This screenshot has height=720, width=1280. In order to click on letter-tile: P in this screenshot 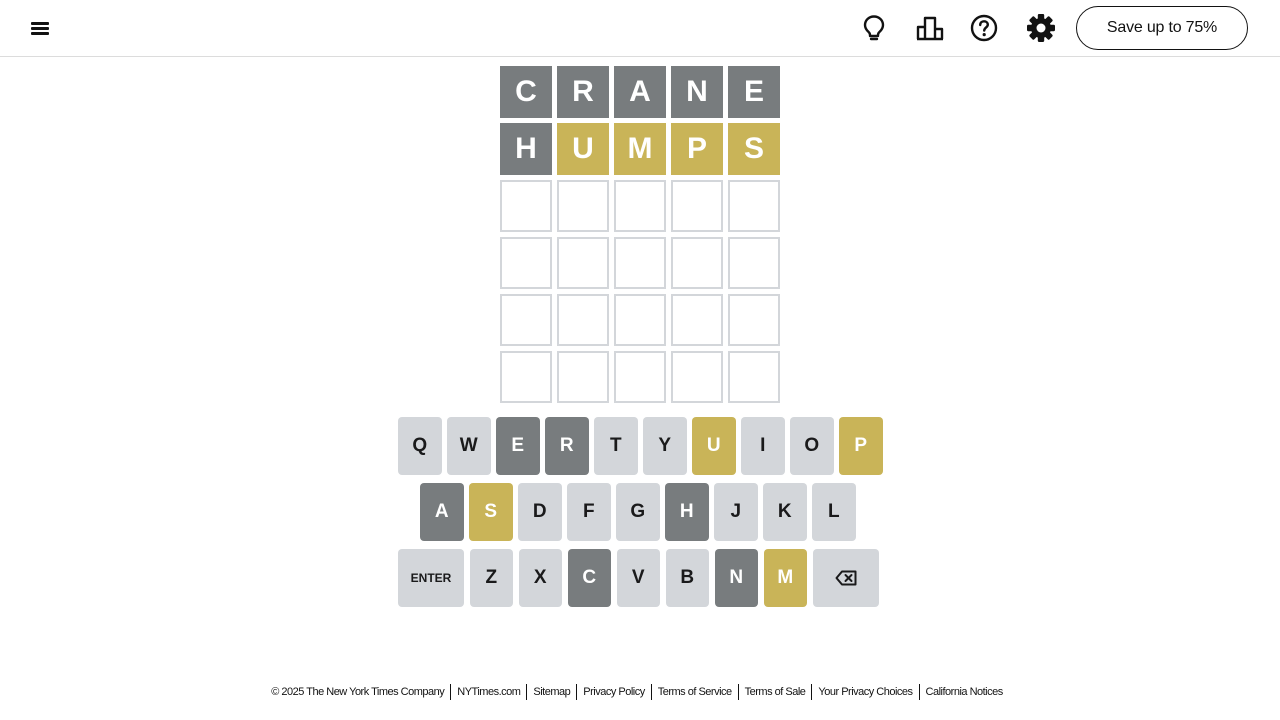, I will do `click(697, 149)`.